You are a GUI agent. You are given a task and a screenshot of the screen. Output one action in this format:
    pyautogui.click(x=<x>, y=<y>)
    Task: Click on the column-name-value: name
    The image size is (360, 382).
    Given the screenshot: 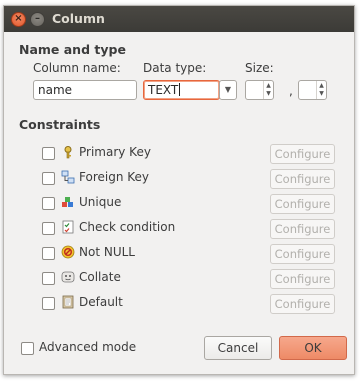 What is the action you would take?
    pyautogui.click(x=55, y=90)
    